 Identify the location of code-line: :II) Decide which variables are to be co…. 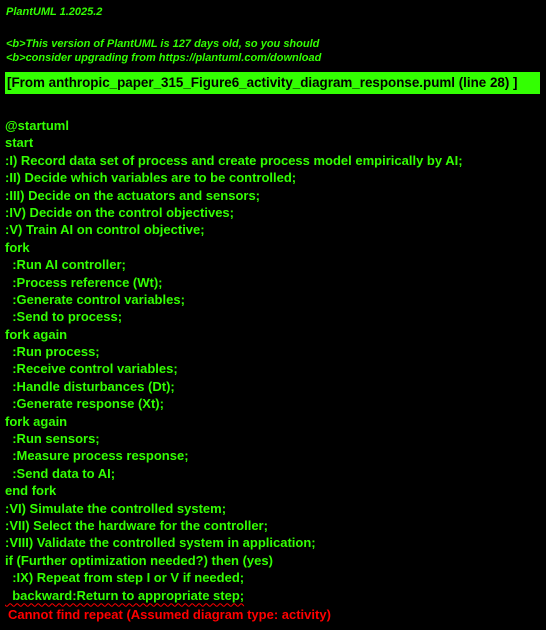
(151, 178).